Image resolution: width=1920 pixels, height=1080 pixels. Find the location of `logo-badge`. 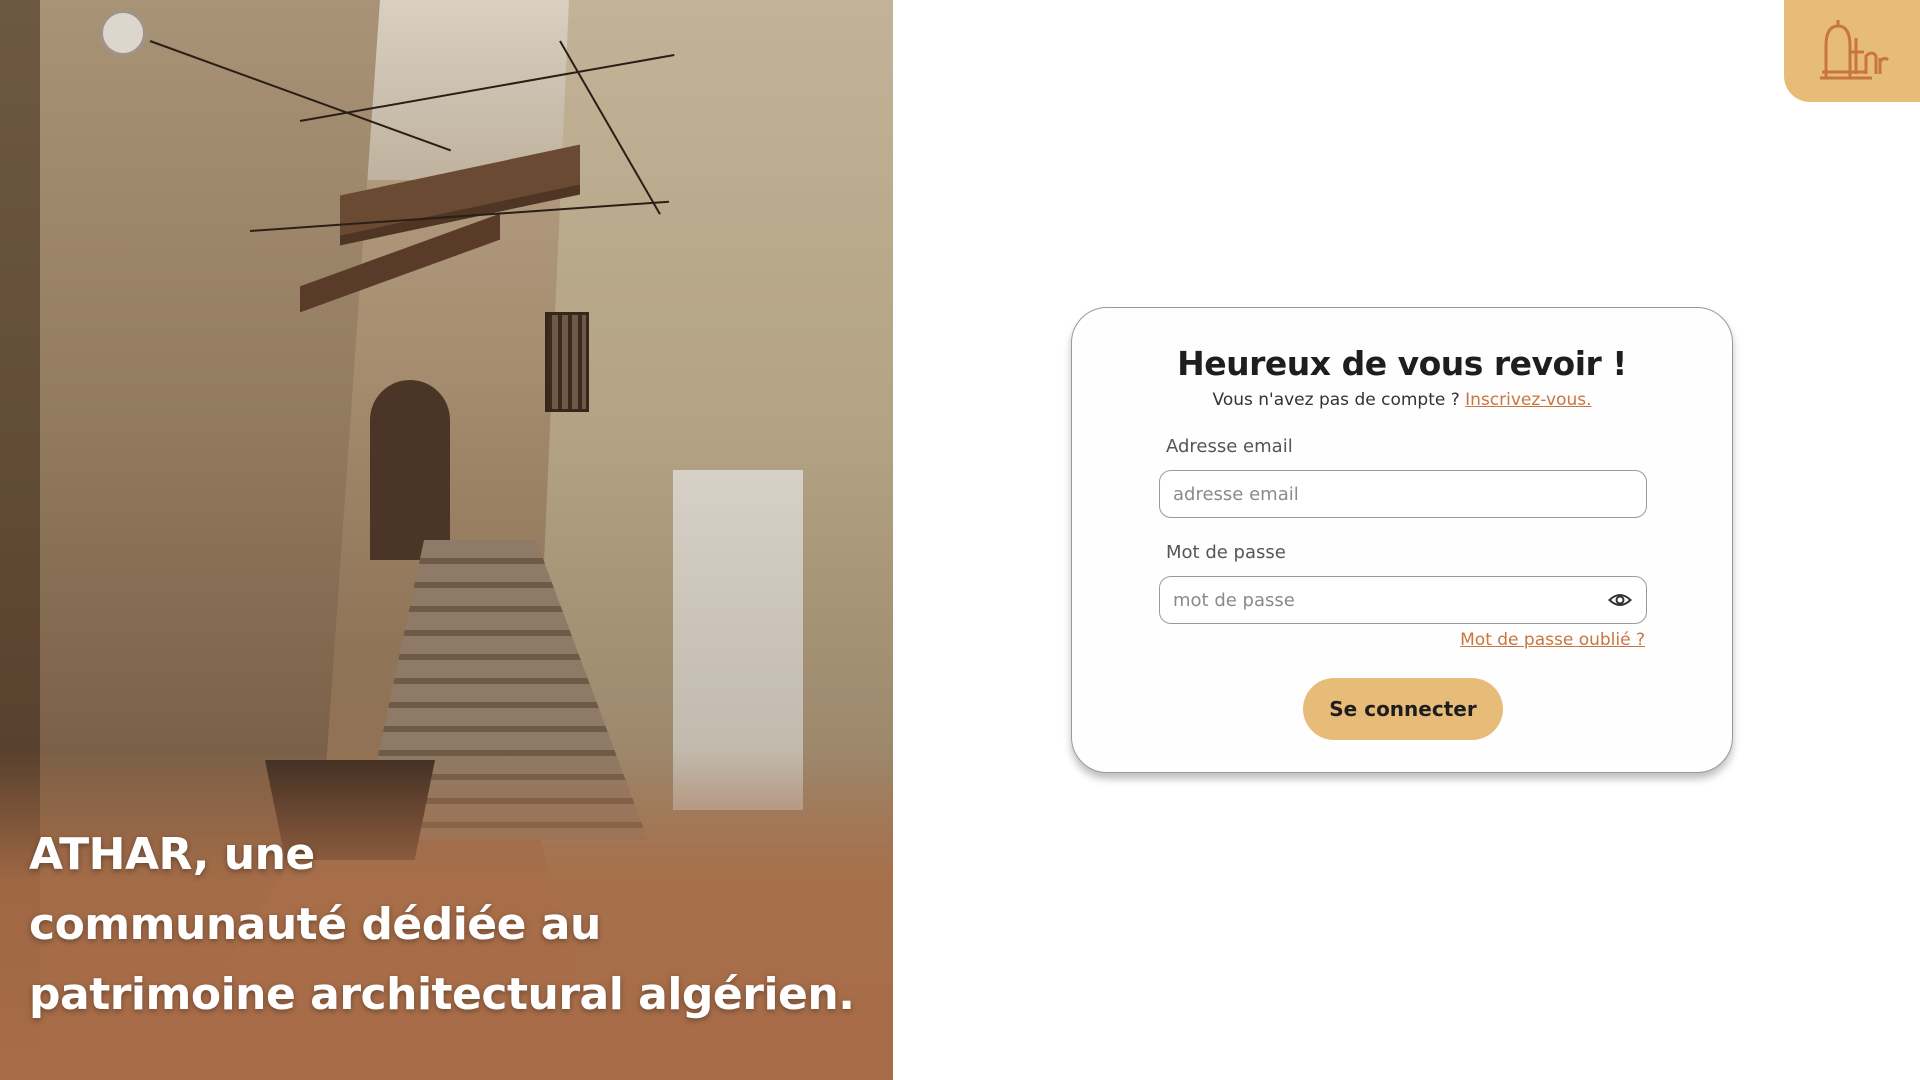

logo-badge is located at coordinates (1852, 51).